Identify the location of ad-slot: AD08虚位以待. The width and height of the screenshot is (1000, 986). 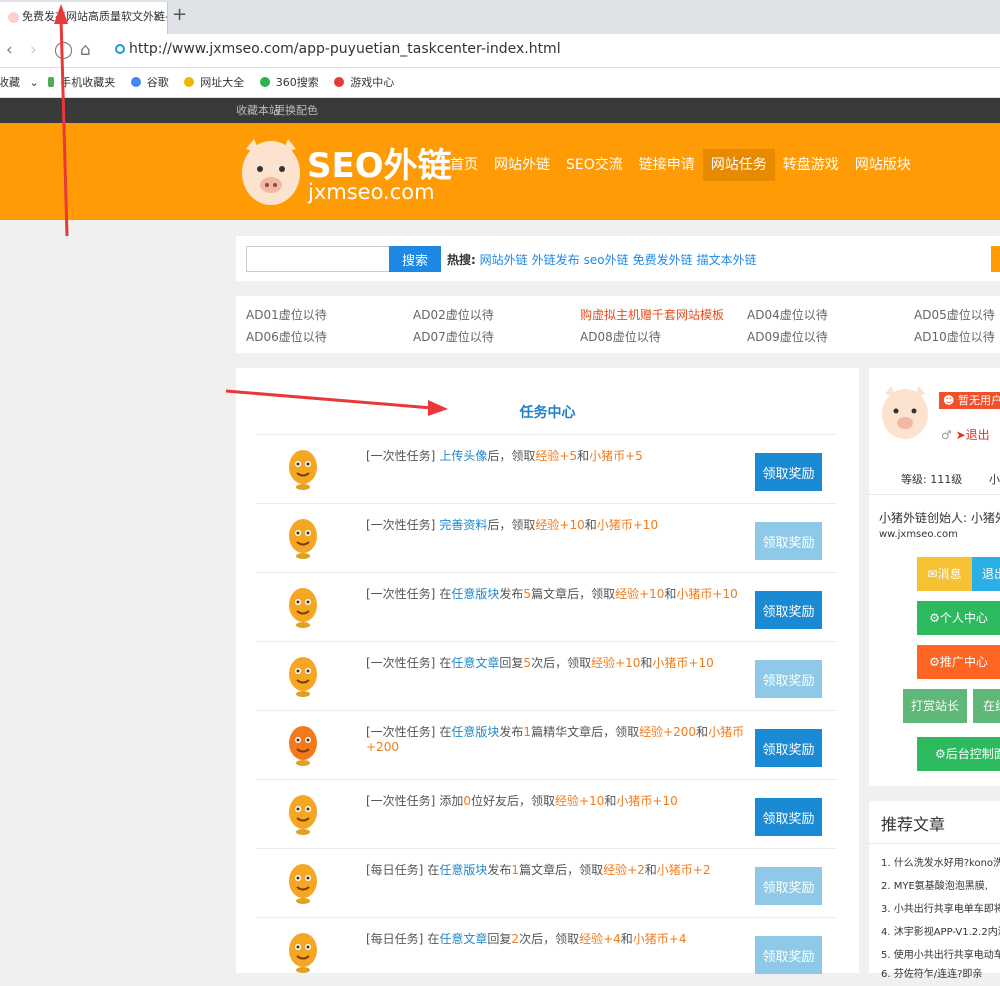
(620, 336).